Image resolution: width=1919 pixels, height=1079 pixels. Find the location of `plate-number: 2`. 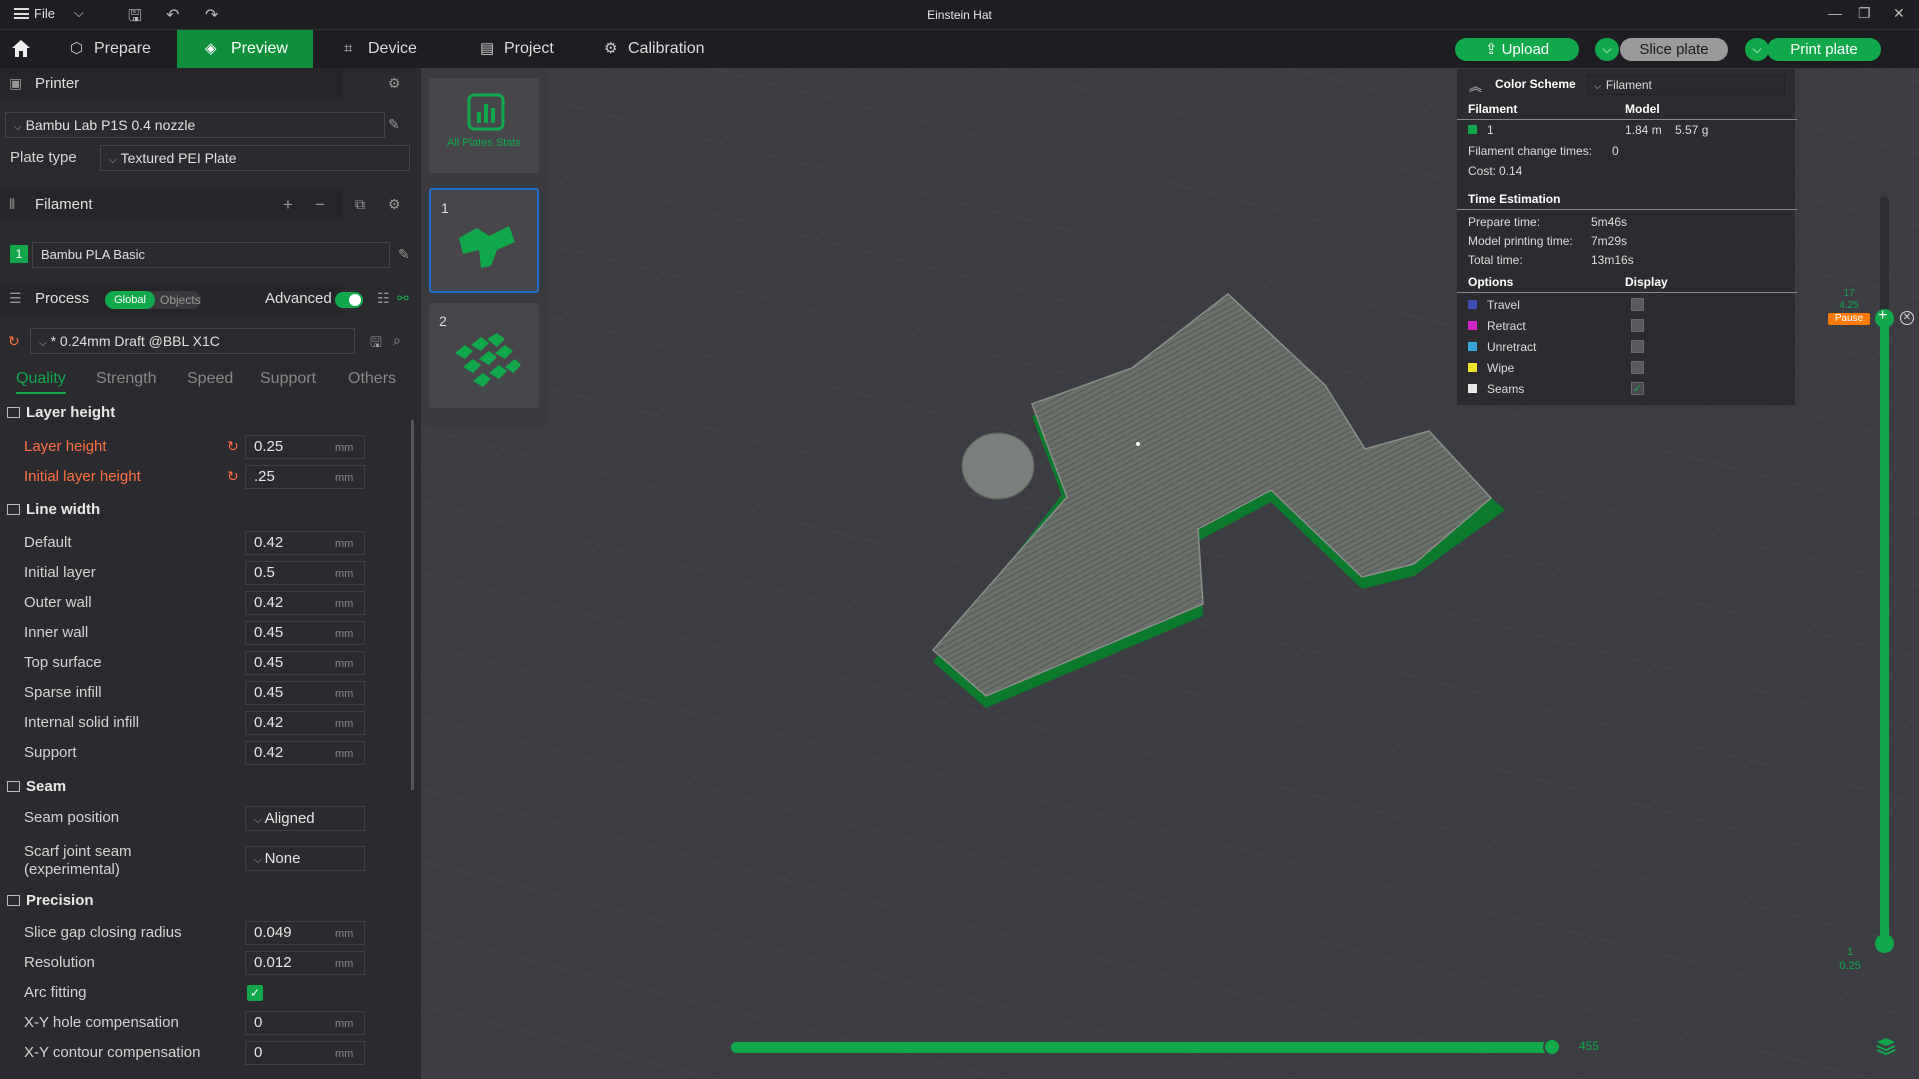

plate-number: 2 is located at coordinates (443, 321).